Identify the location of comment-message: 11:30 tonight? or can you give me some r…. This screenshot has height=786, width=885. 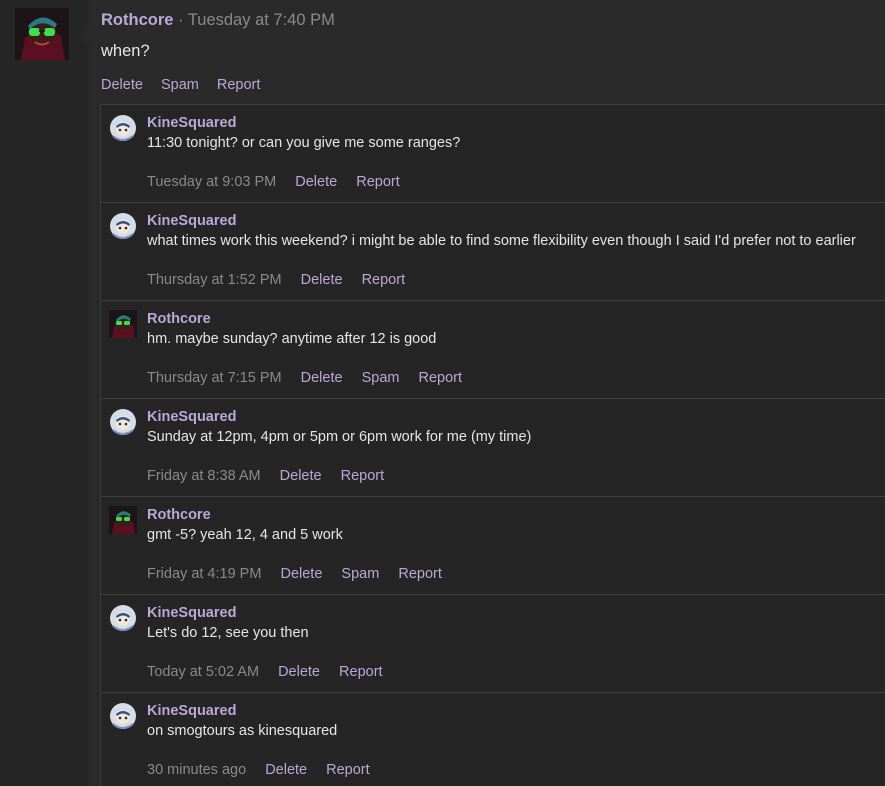
(304, 143).